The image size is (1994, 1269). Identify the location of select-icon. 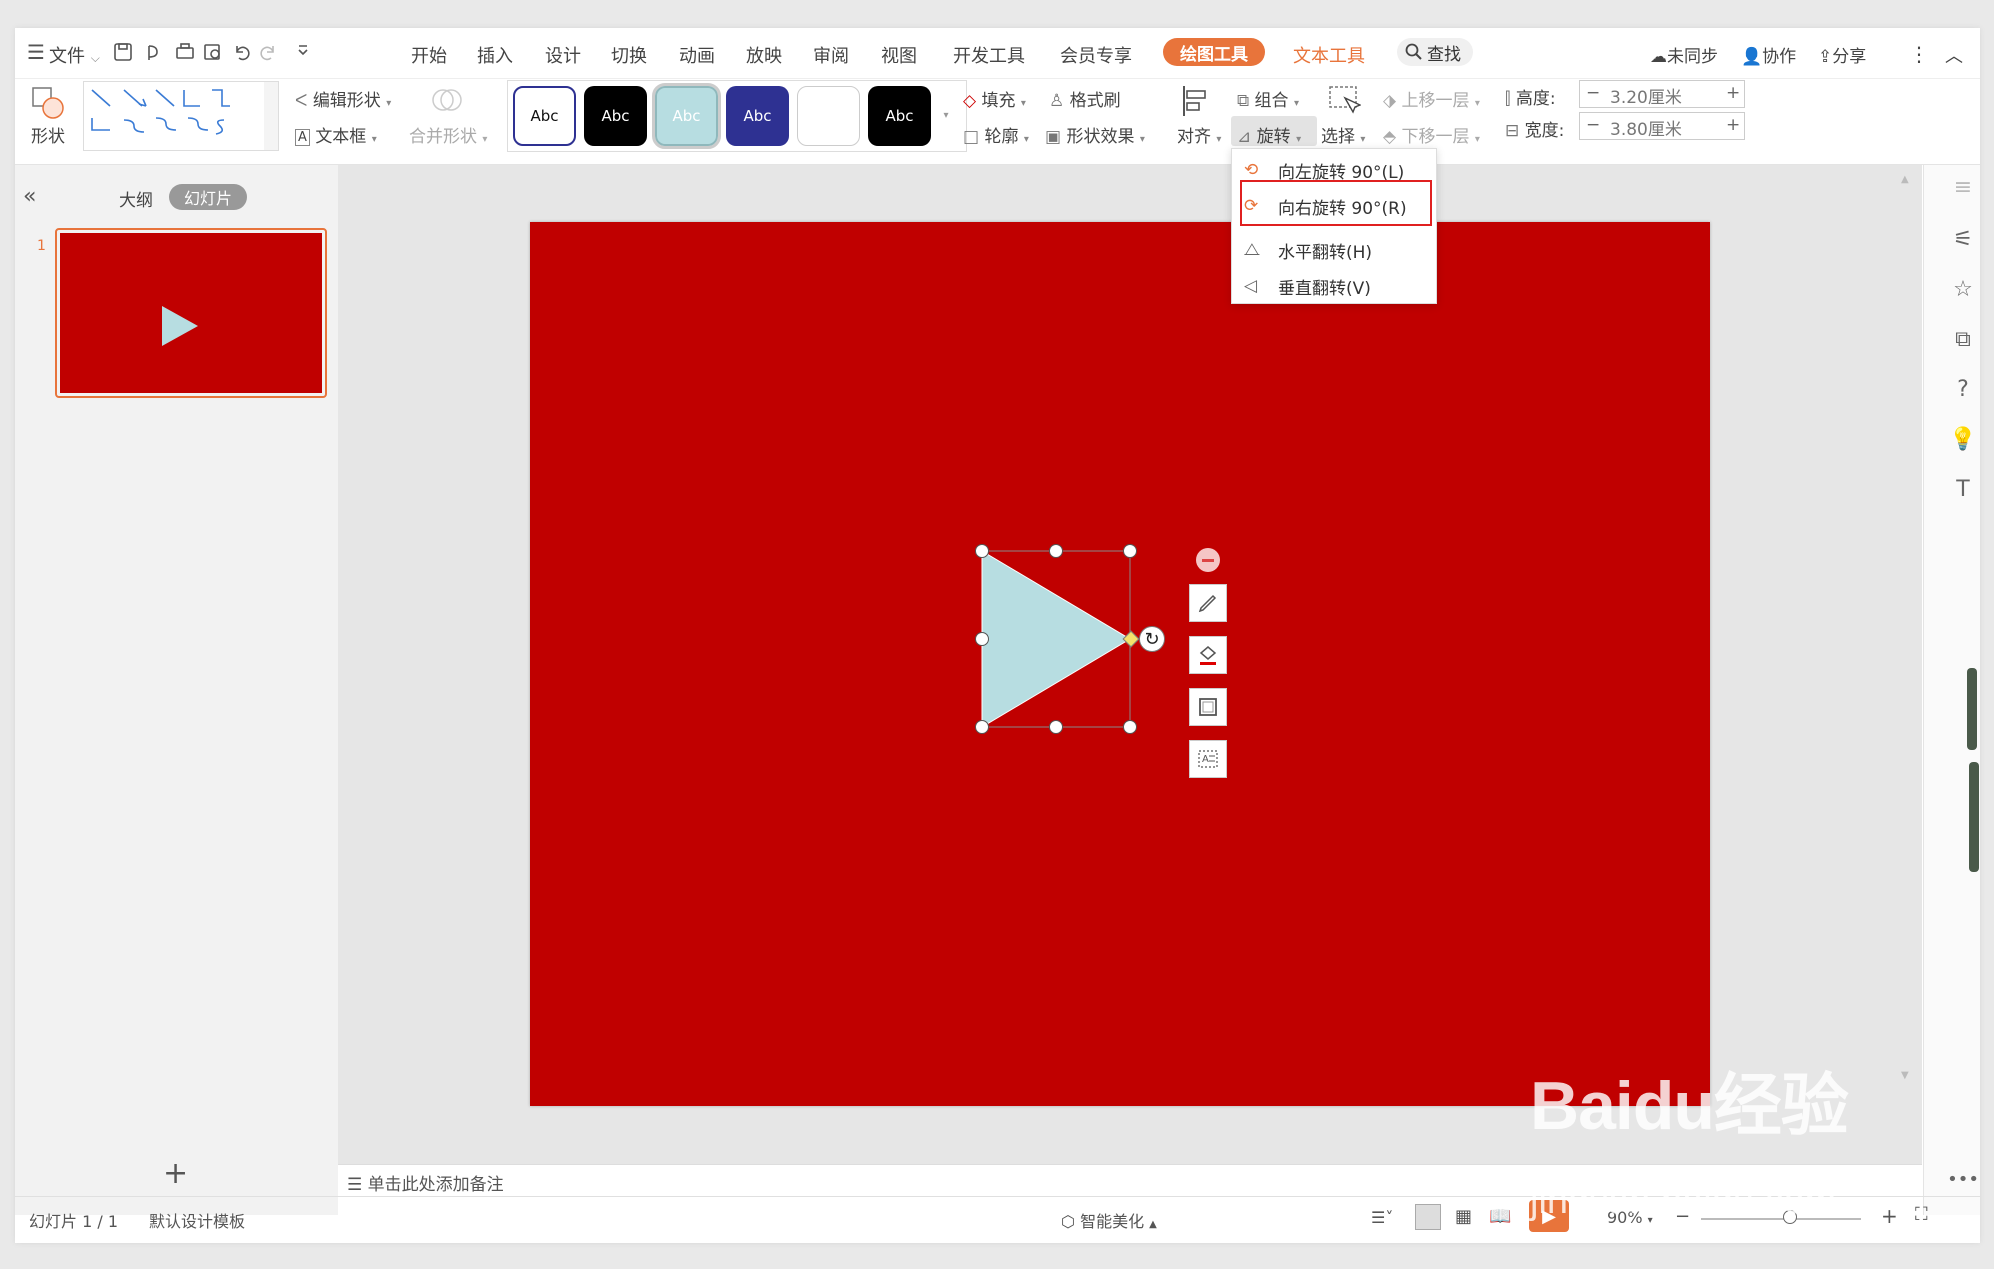
(1344, 101).